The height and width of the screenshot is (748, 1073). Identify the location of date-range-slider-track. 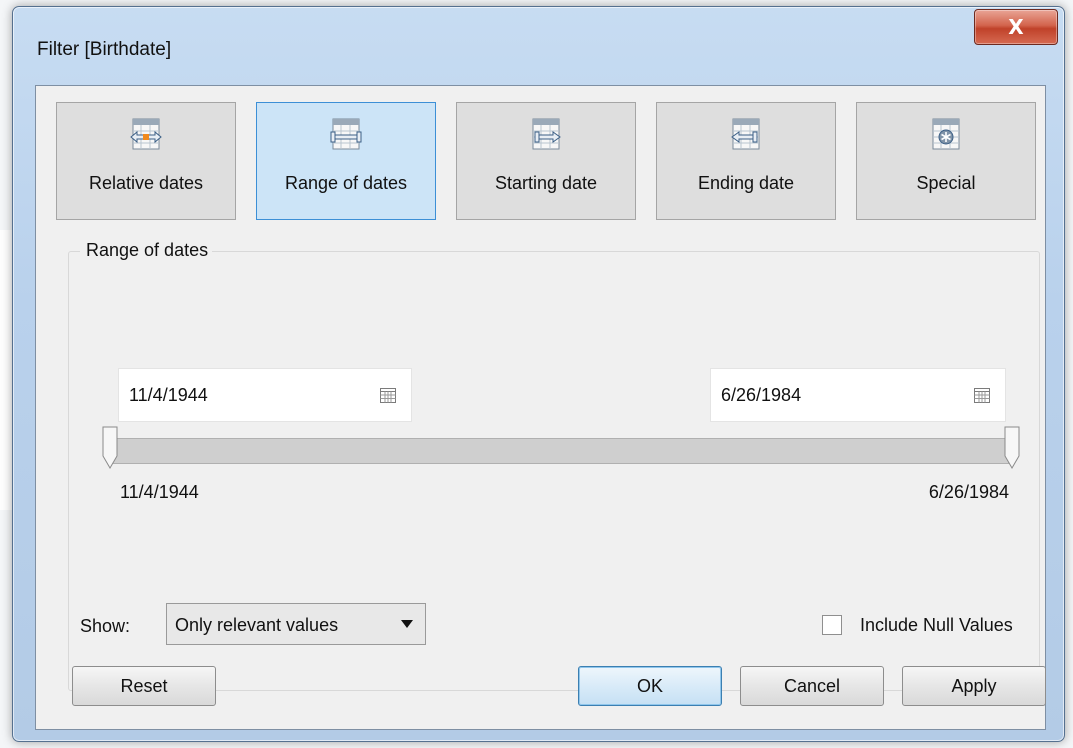
(560, 451).